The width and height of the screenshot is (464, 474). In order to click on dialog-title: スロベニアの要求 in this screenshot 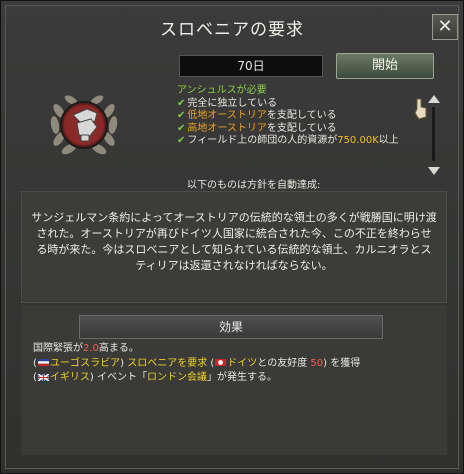, I will do `click(232, 30)`.